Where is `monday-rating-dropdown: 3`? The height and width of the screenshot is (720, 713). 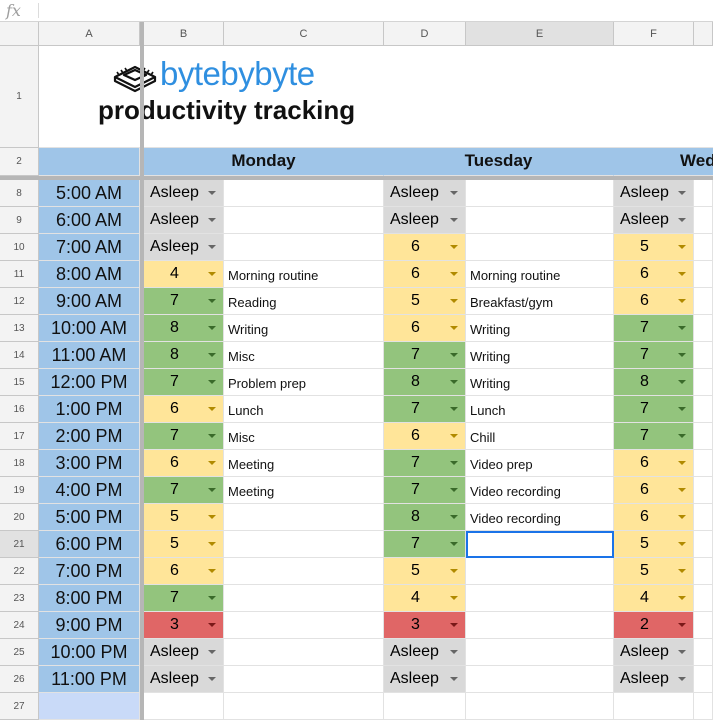
monday-rating-dropdown: 3 is located at coordinates (184, 625).